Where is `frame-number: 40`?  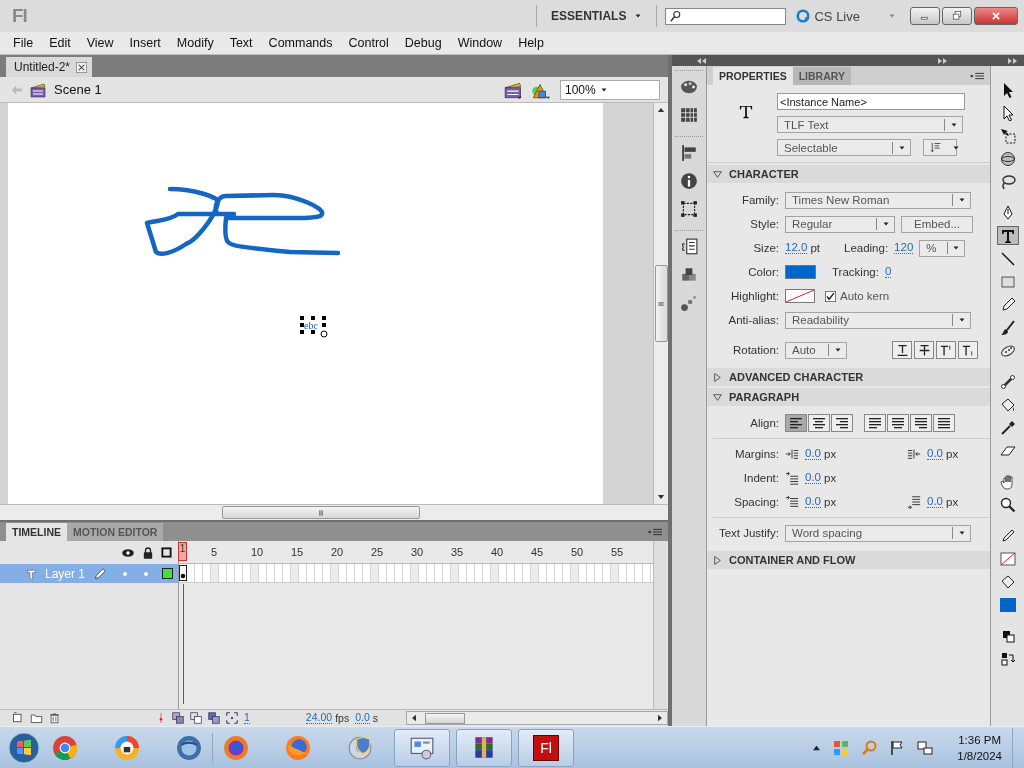 frame-number: 40 is located at coordinates (497, 552).